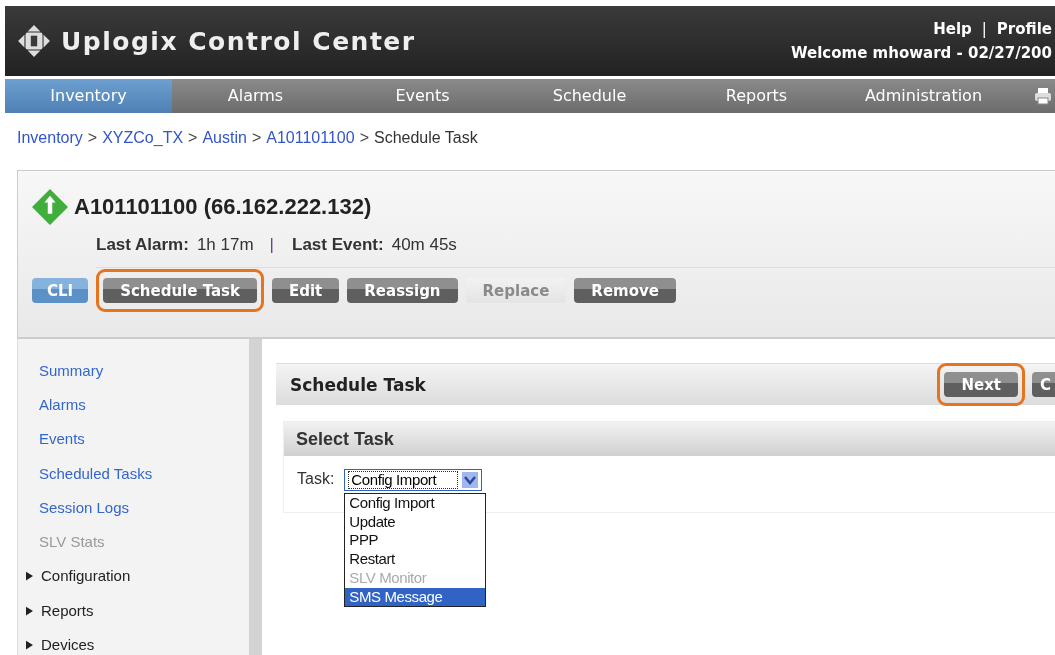 This screenshot has height=655, width=1055. Describe the element at coordinates (422, 96) in the screenshot. I see `nav-tab: Events` at that location.